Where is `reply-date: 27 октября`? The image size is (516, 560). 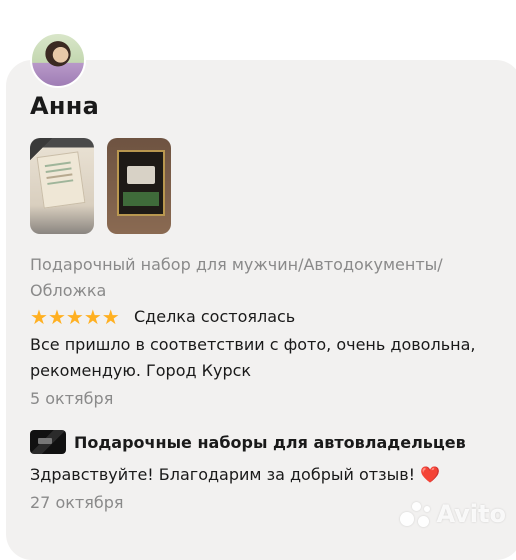 reply-date: 27 октября is located at coordinates (77, 502).